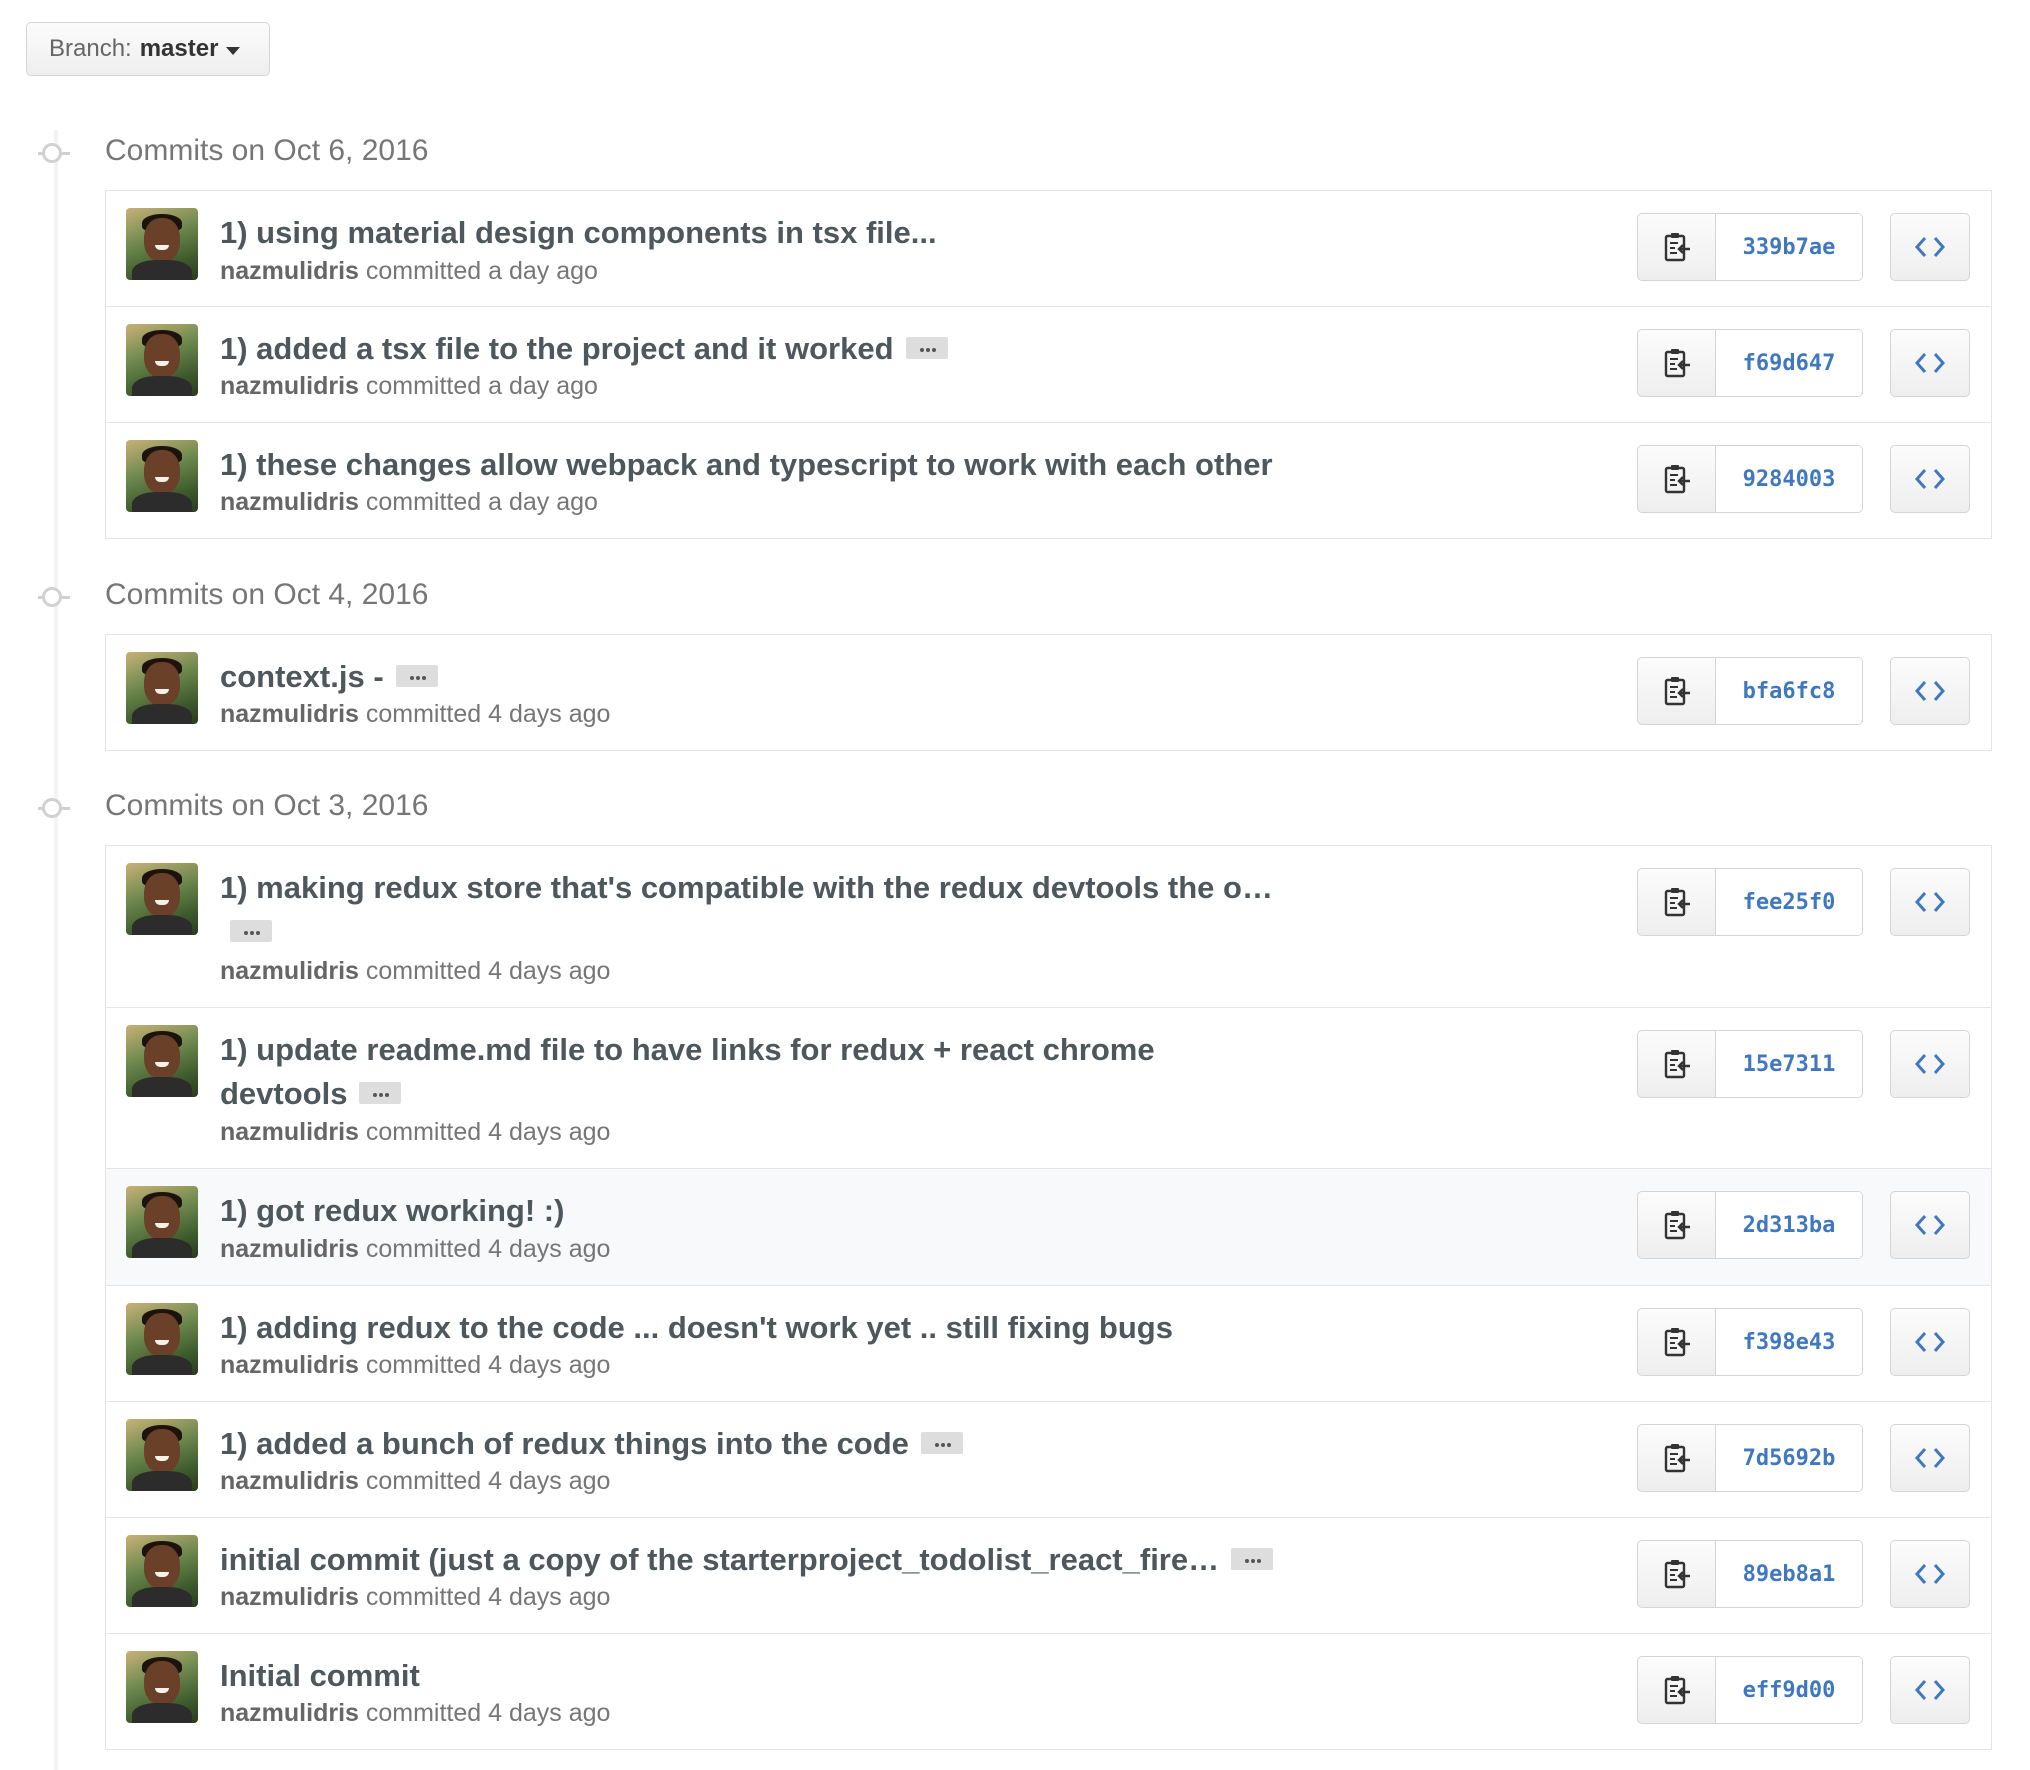 This screenshot has width=2030, height=1770. I want to click on commit-sha-link: bfa6fc8, so click(1789, 691).